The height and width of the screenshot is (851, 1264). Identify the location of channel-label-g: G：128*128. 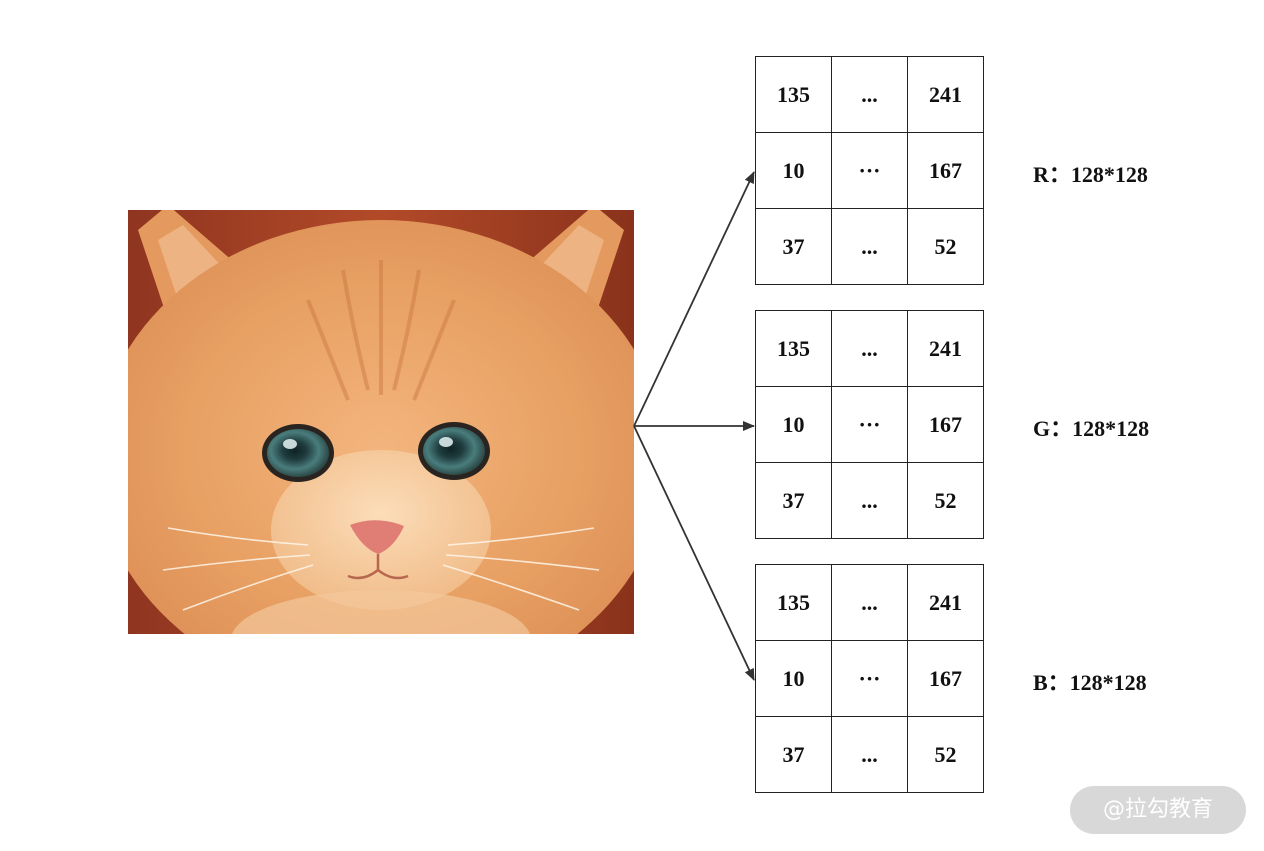
(1091, 428).